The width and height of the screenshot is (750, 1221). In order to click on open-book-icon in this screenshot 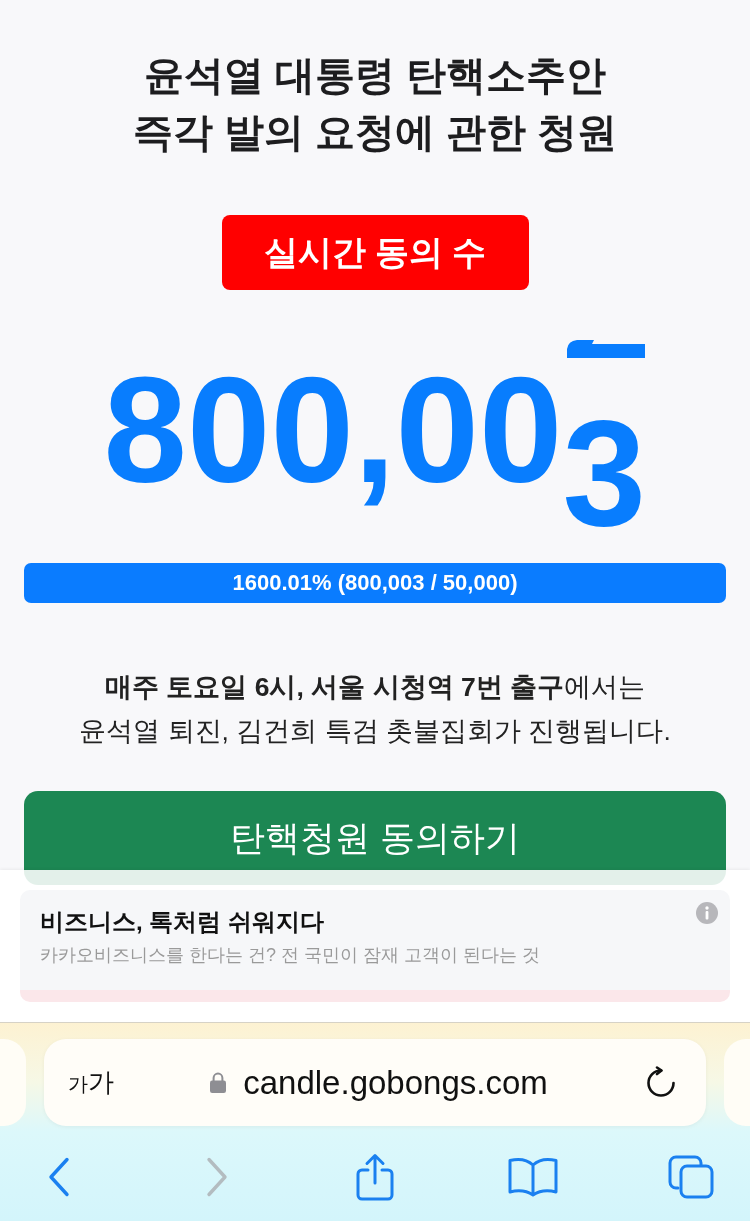, I will do `click(533, 1177)`.